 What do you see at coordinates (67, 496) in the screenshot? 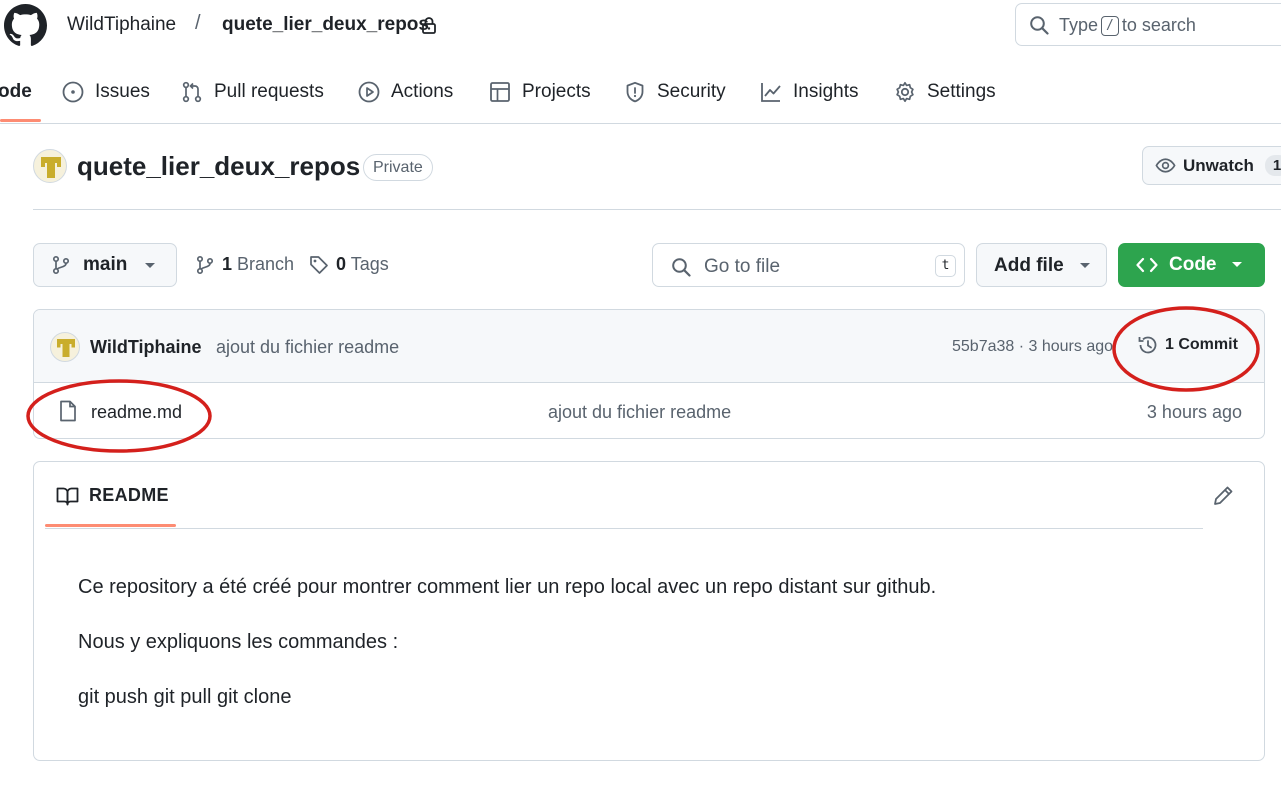
I see `book-icon` at bounding box center [67, 496].